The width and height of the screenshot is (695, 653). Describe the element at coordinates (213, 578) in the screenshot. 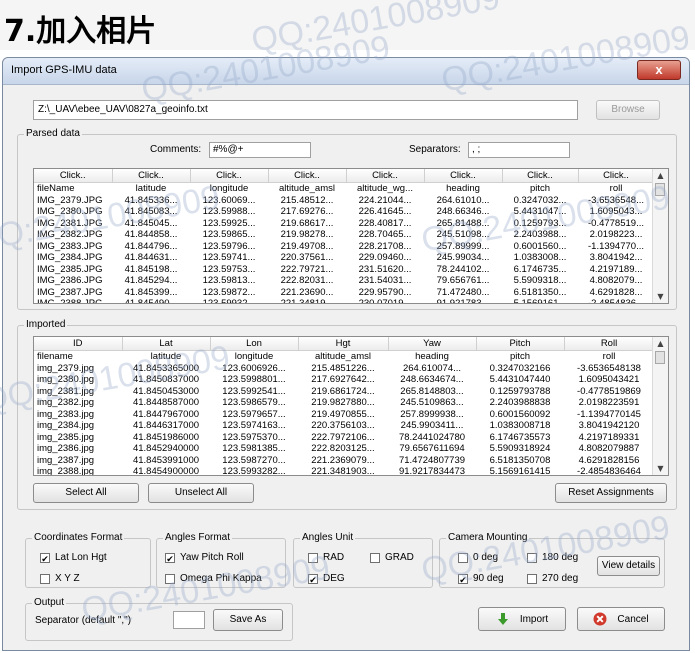

I see `omega-phi-kappa-checkbox: Omega Phi Kappa` at that location.